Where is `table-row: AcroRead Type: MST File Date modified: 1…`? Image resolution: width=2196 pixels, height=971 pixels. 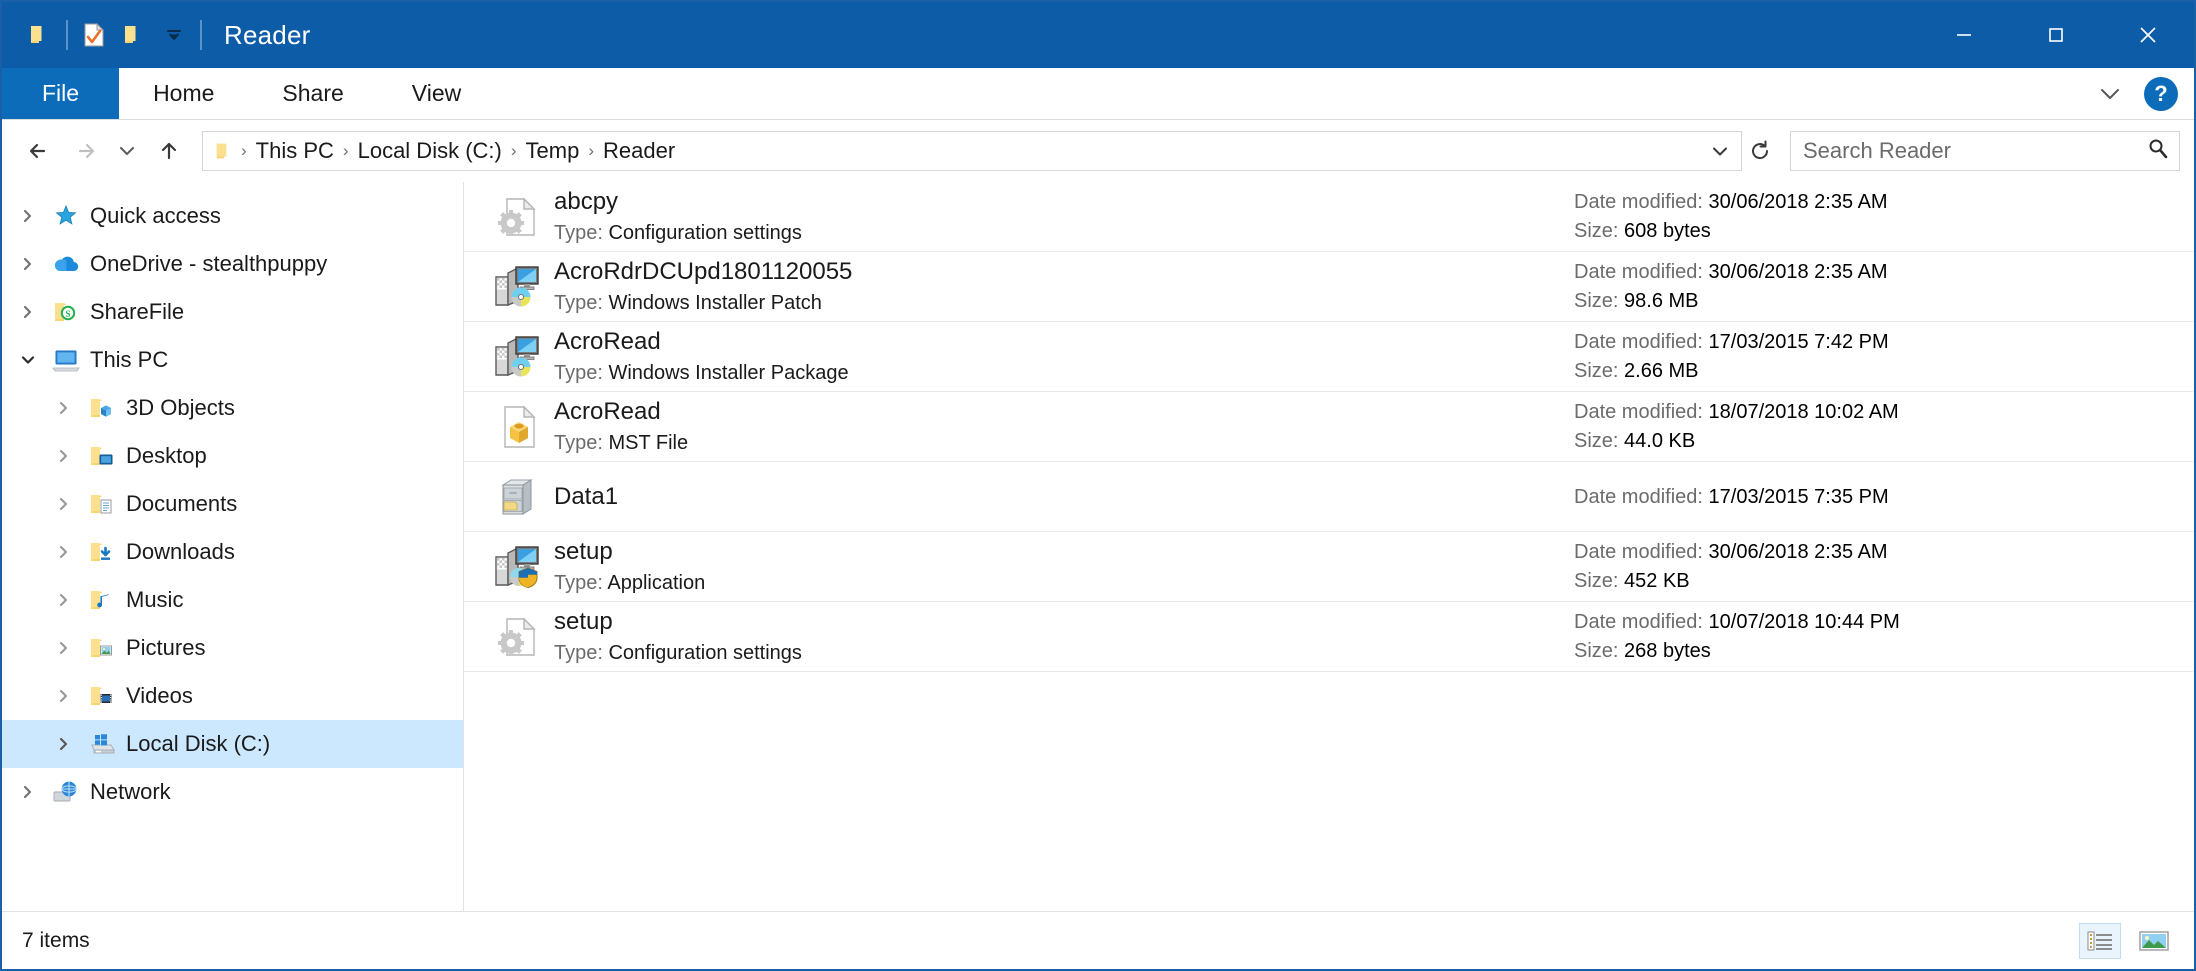 table-row: AcroRead Type: MST File Date modified: 1… is located at coordinates (1329, 427).